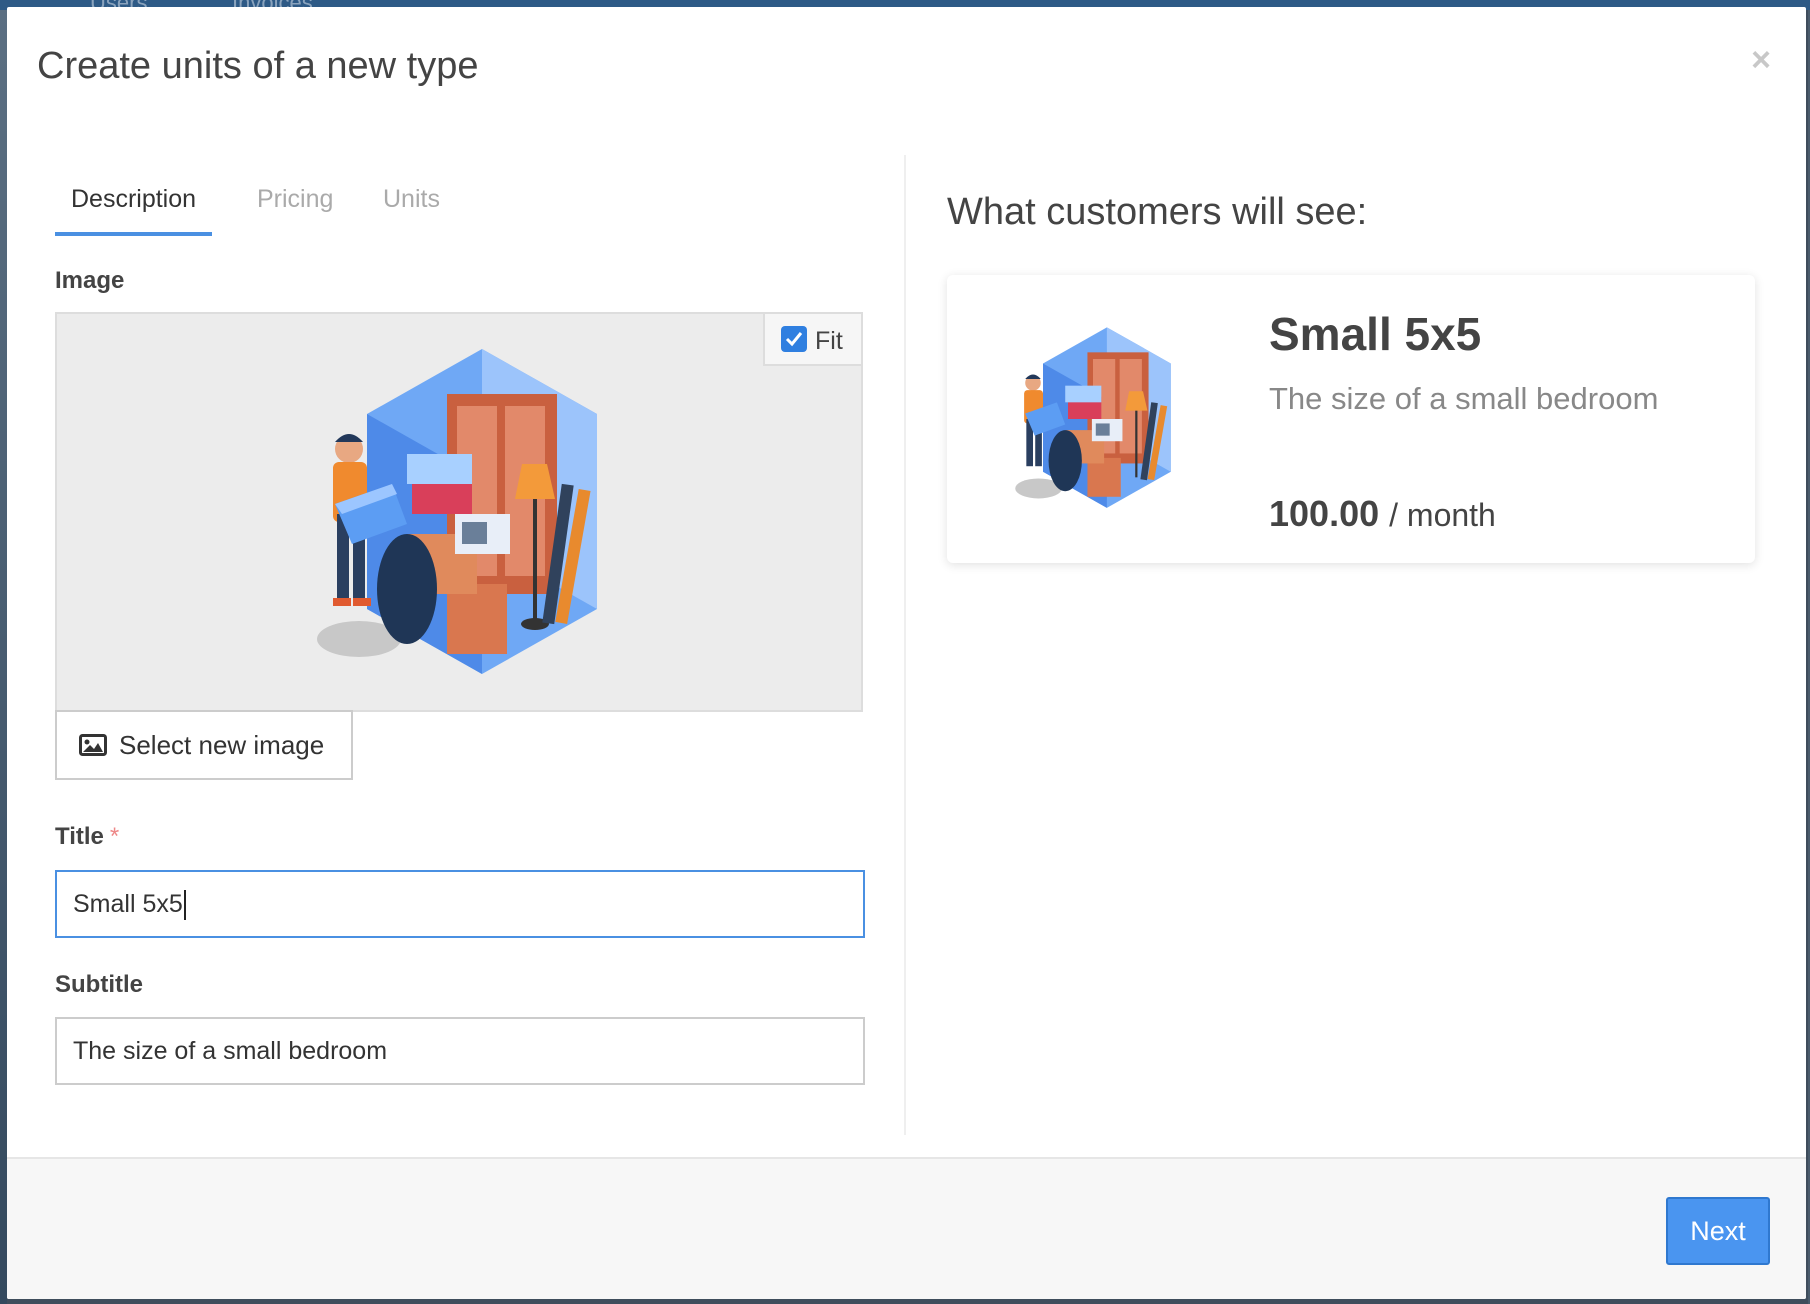  I want to click on price-amount: 100.00, so click(1324, 513).